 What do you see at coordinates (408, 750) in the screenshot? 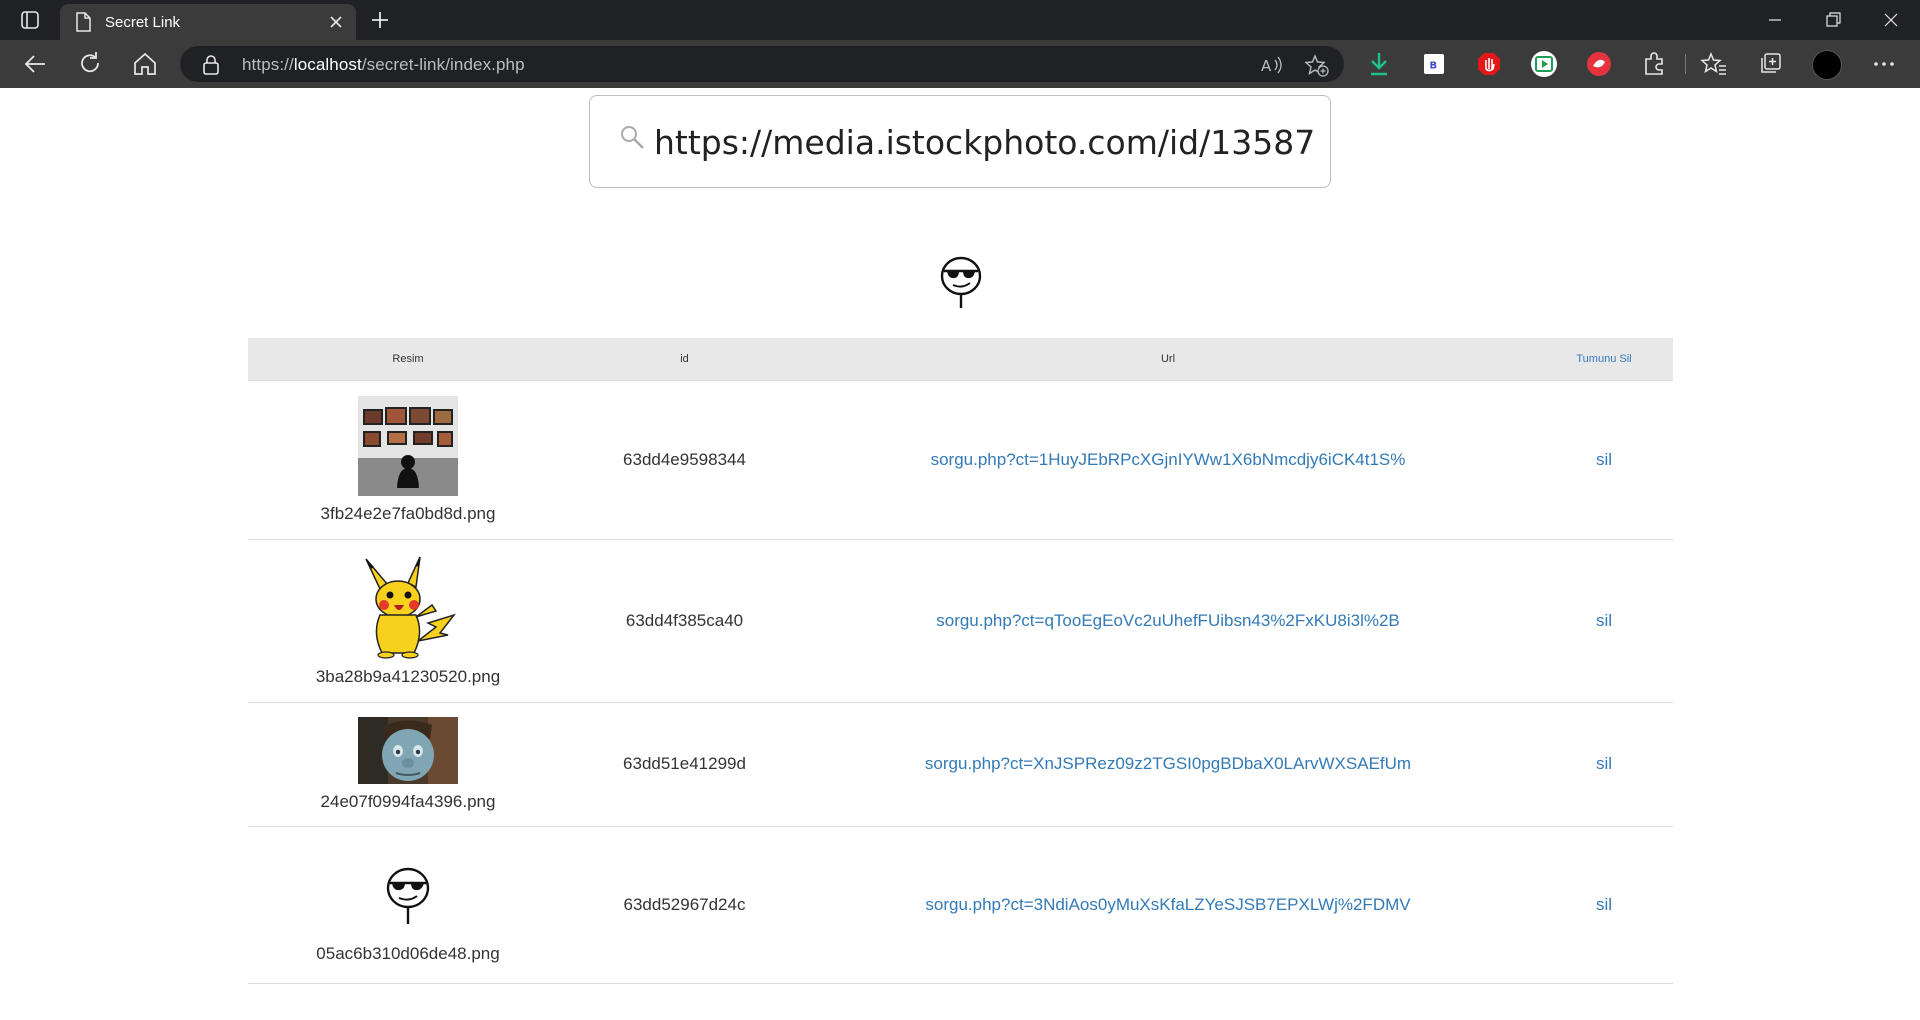
I see `cartoon-face-thumbnail` at bounding box center [408, 750].